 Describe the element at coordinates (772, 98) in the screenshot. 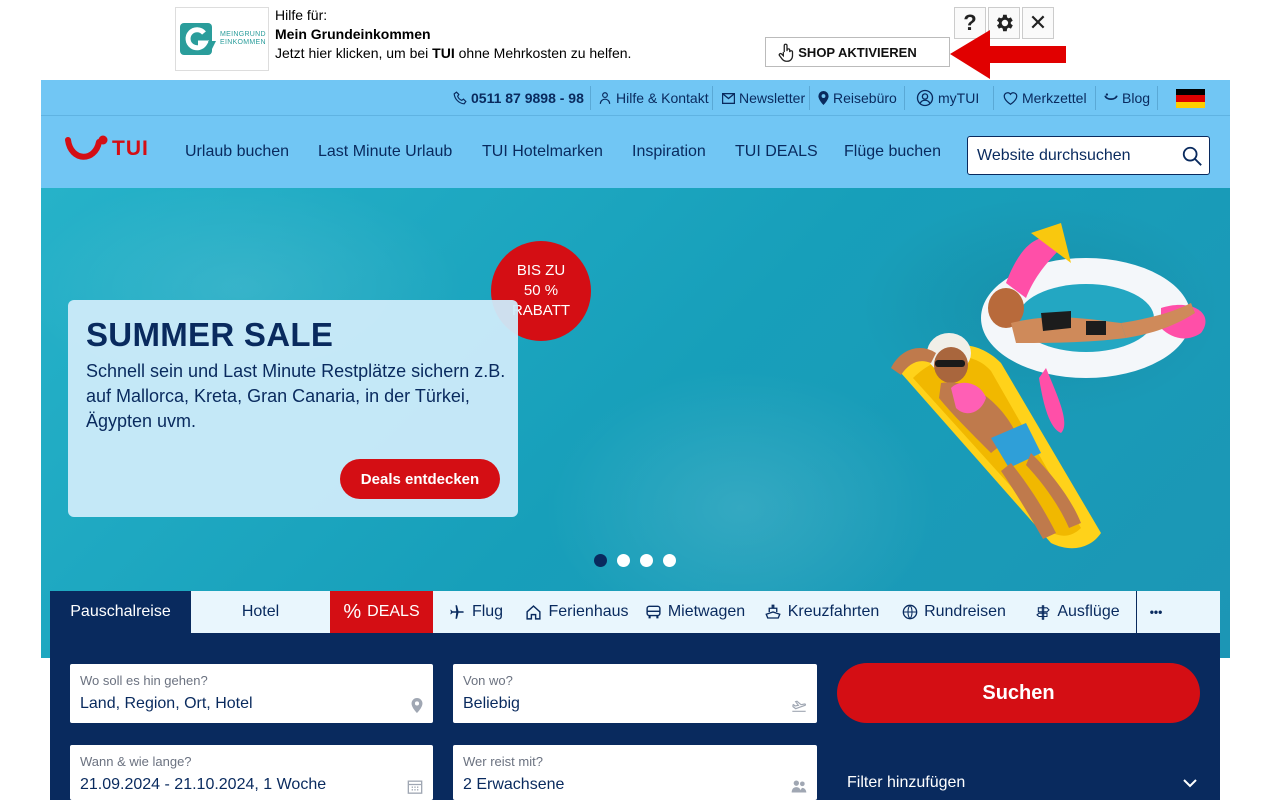

I see `newsletter-label: Newsletter` at that location.